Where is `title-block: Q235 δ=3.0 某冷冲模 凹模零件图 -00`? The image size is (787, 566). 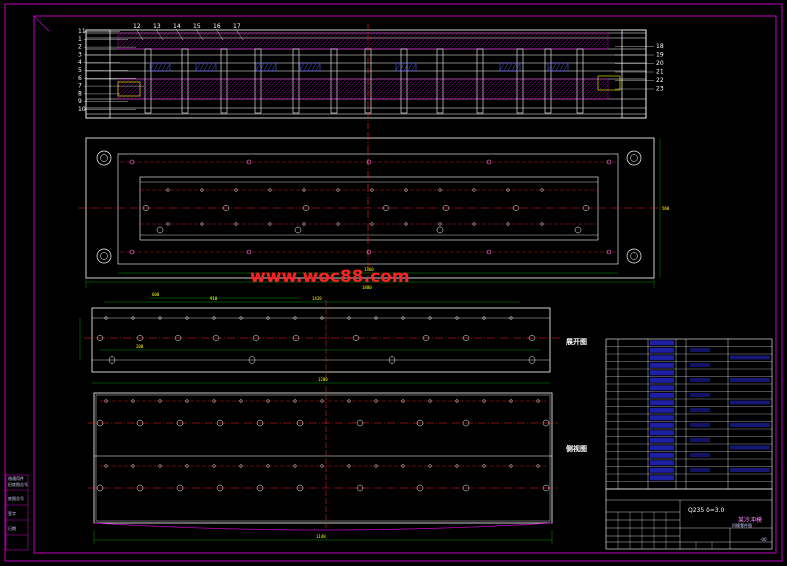
title-block: Q235 δ=3.0 某冷冲模 凹模零件图 -00 is located at coordinates (689, 519).